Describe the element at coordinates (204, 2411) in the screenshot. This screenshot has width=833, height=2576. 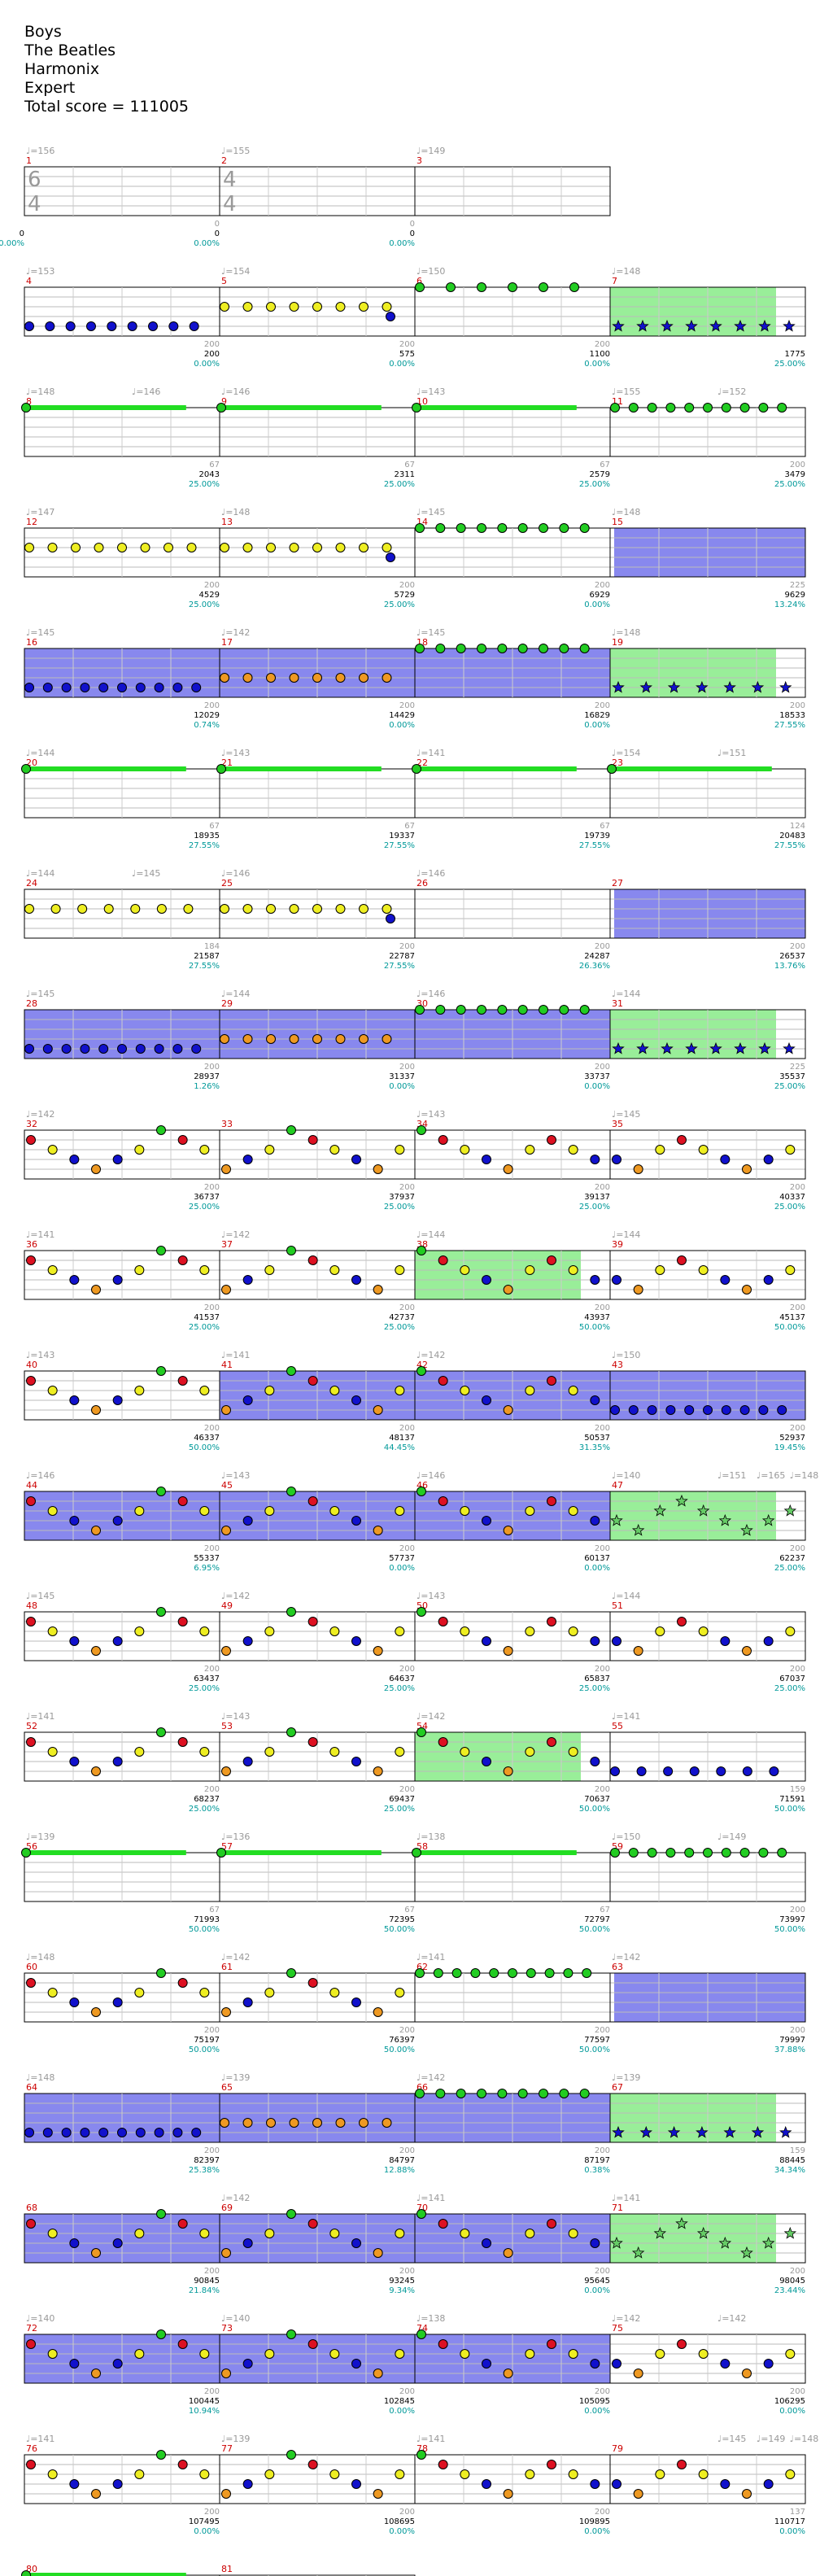
I see `overdrive-percent: 10.94%` at that location.